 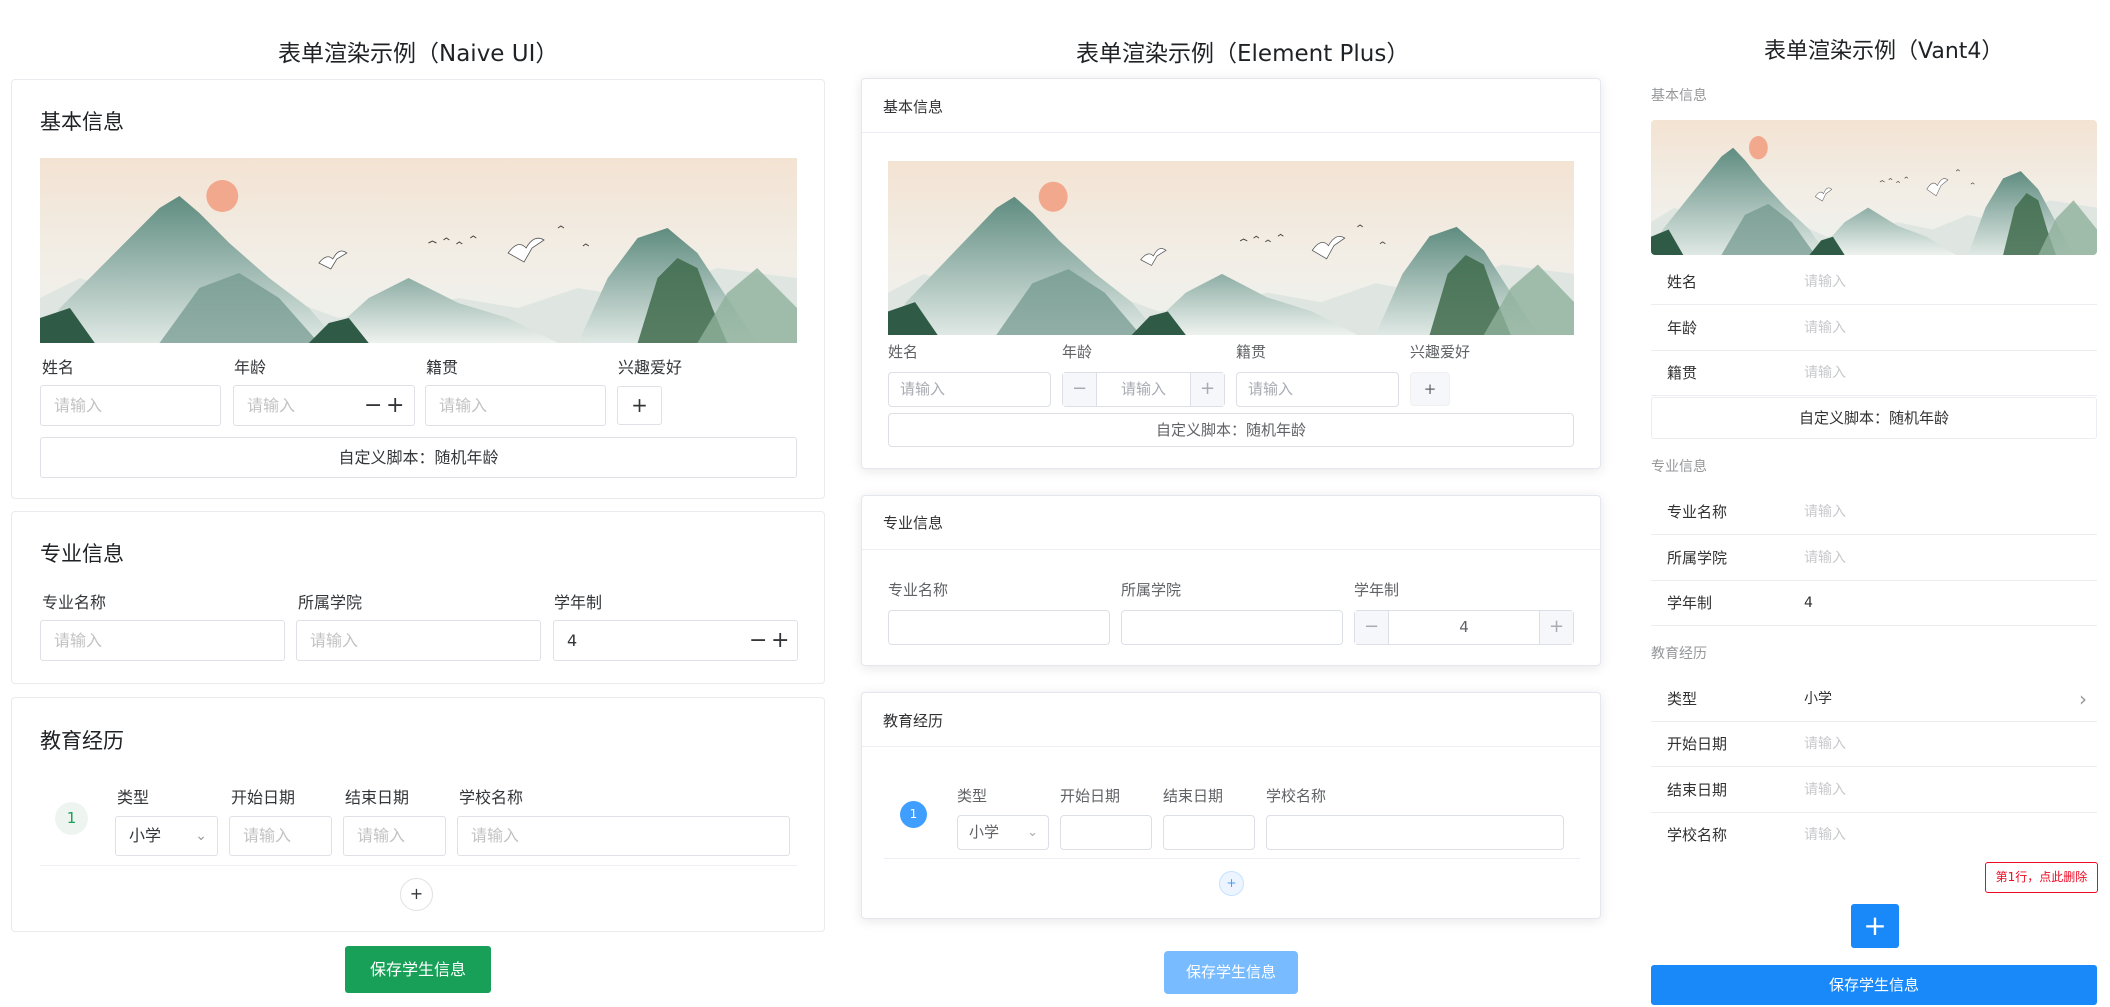 What do you see at coordinates (2041, 877) in the screenshot?
I see `vant-delete-row-button: 第1行，点此删除` at bounding box center [2041, 877].